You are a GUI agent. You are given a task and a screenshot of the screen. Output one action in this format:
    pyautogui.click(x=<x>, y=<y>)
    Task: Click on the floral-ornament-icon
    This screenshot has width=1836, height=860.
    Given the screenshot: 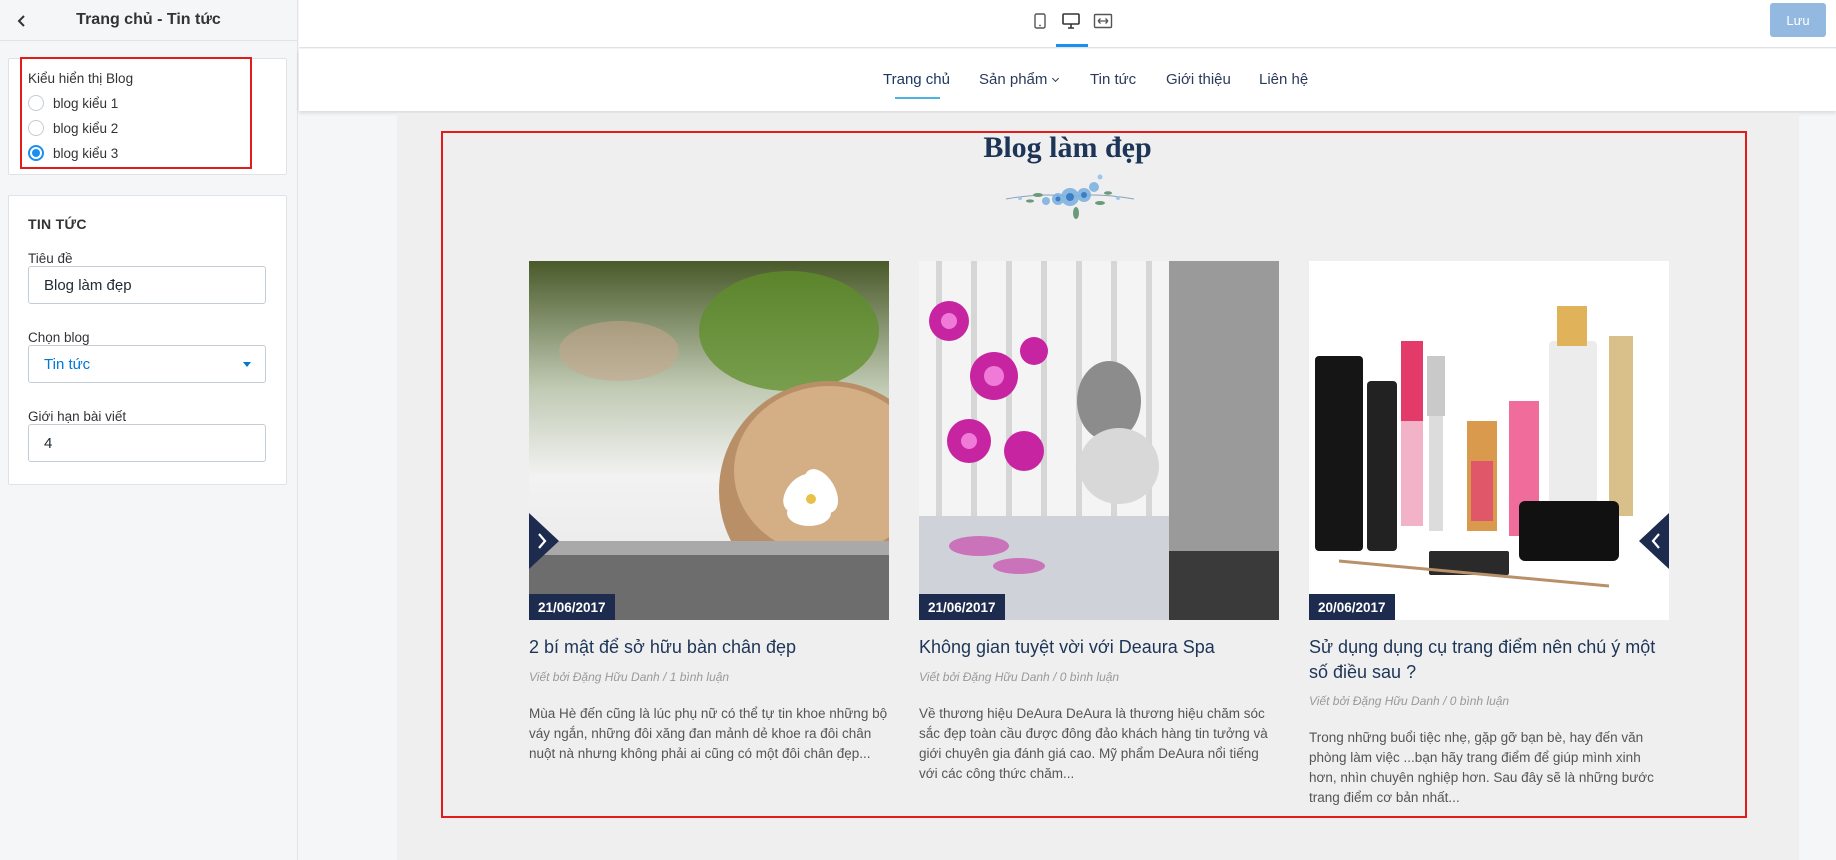 What is the action you would take?
    pyautogui.click(x=1070, y=196)
    